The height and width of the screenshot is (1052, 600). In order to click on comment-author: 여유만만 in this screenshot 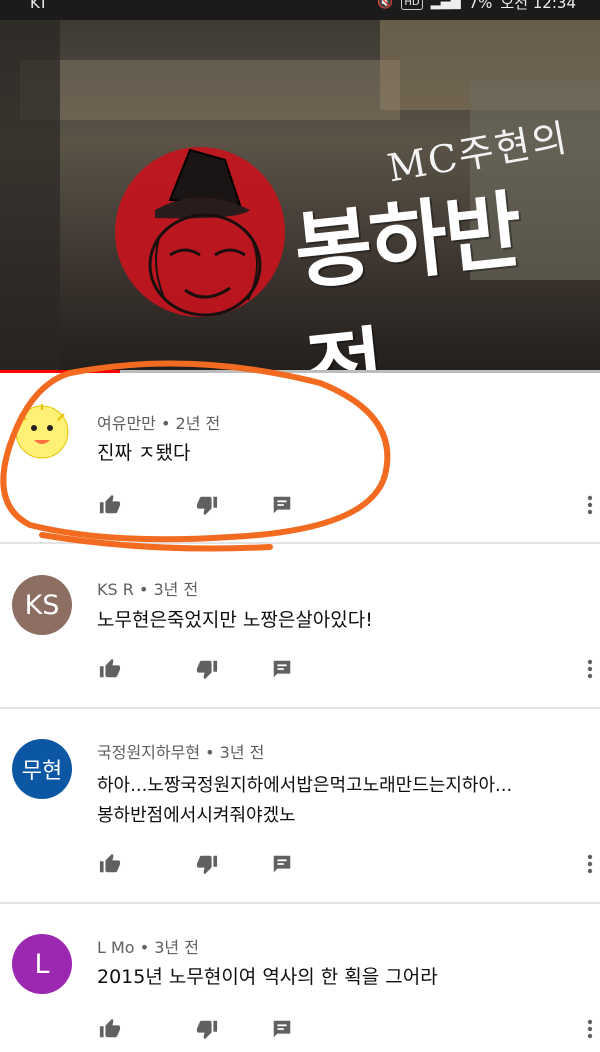, I will do `click(126, 423)`.